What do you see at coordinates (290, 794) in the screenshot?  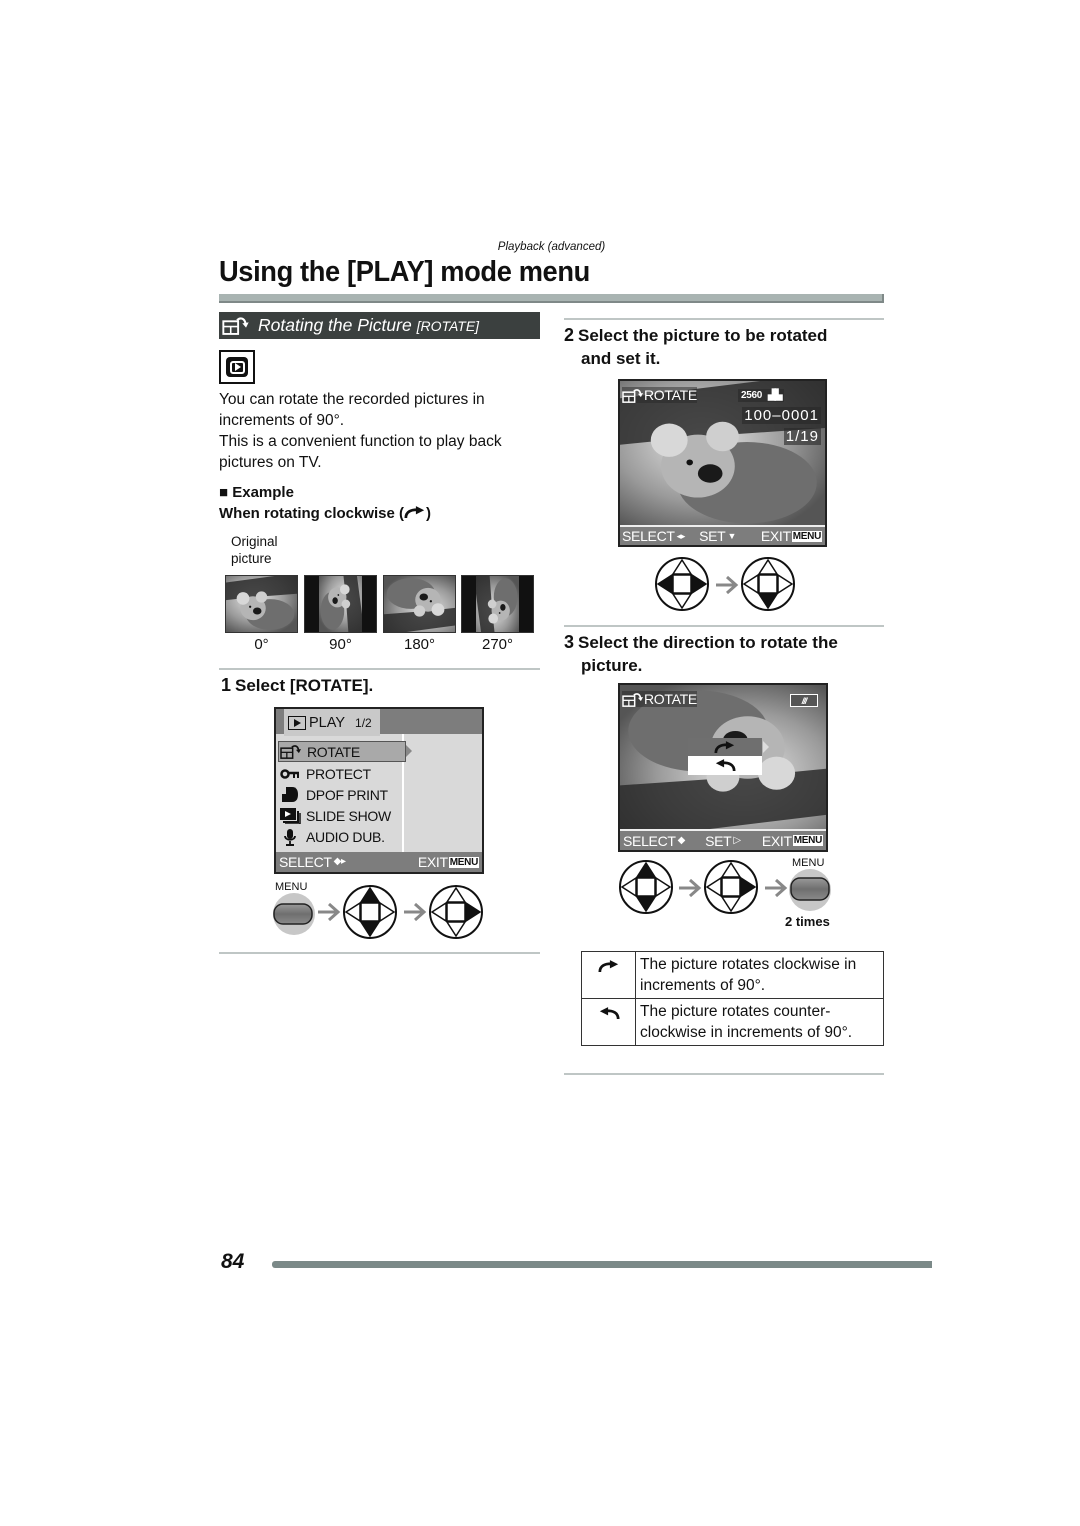 I see `print-icon` at bounding box center [290, 794].